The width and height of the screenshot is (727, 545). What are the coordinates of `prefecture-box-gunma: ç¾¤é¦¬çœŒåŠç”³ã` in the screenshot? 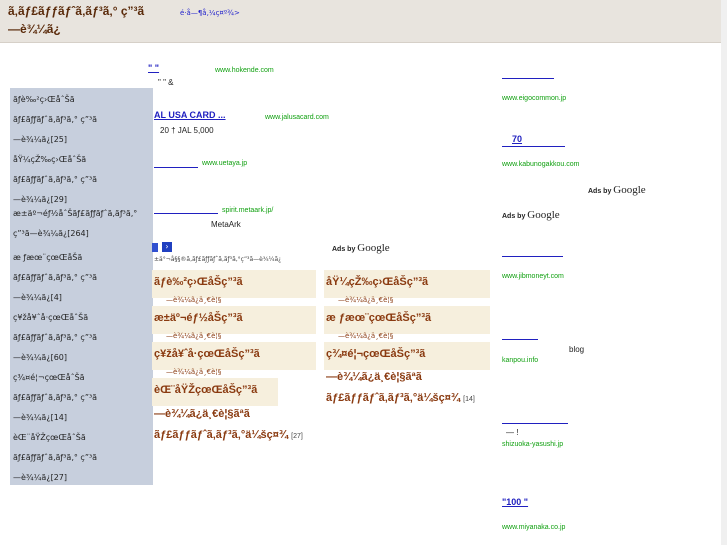 It's located at (407, 356).